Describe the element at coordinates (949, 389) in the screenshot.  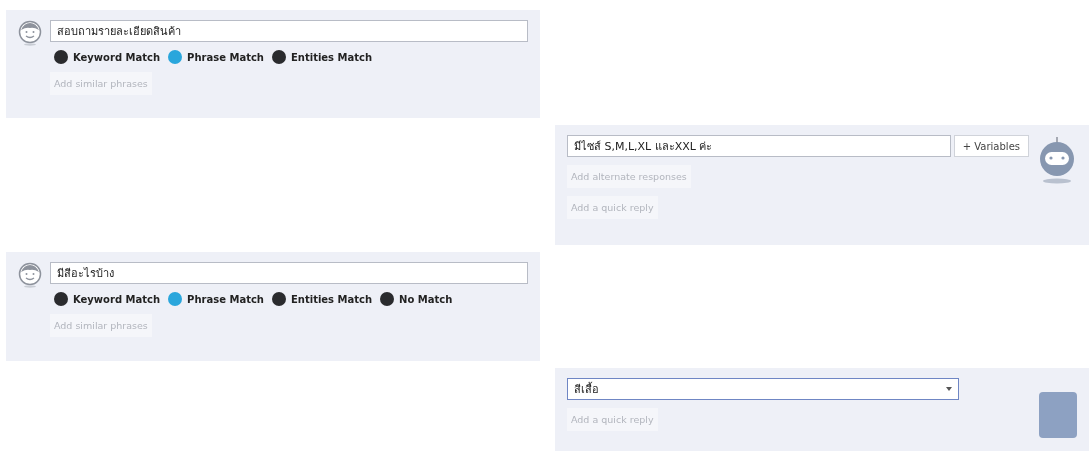
I see `caret-icon` at that location.